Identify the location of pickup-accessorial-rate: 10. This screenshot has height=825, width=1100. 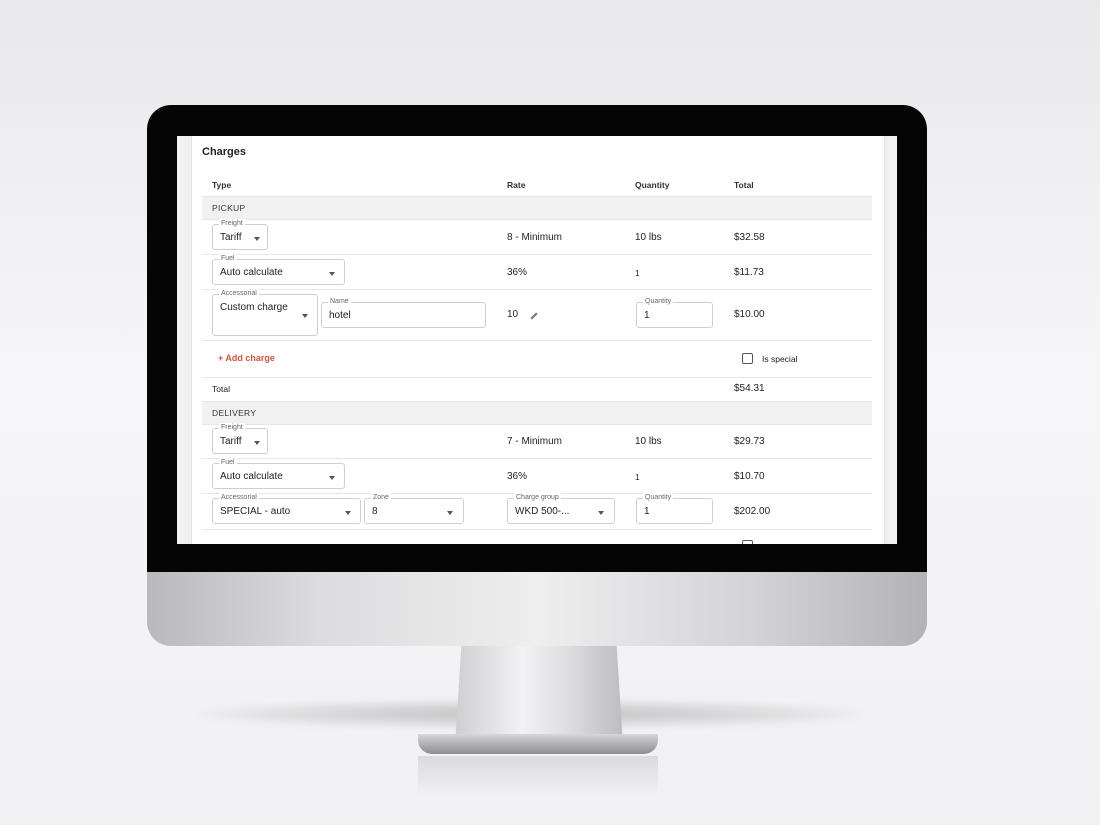
(513, 314).